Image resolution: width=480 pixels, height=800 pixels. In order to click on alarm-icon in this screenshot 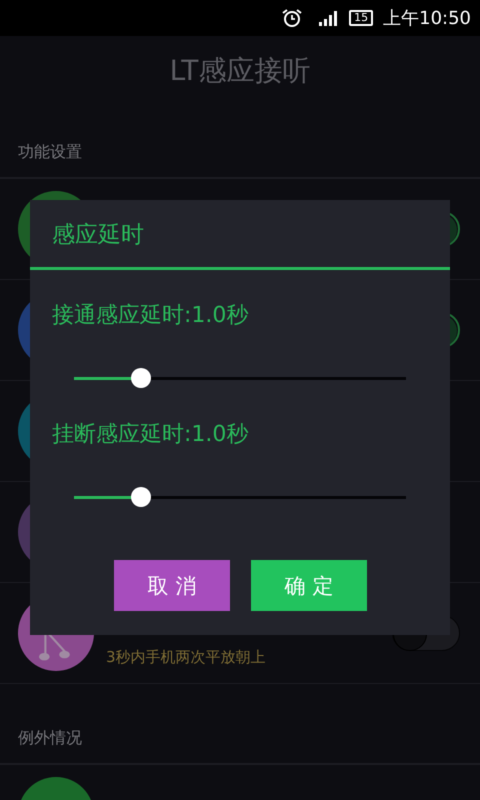, I will do `click(292, 18)`.